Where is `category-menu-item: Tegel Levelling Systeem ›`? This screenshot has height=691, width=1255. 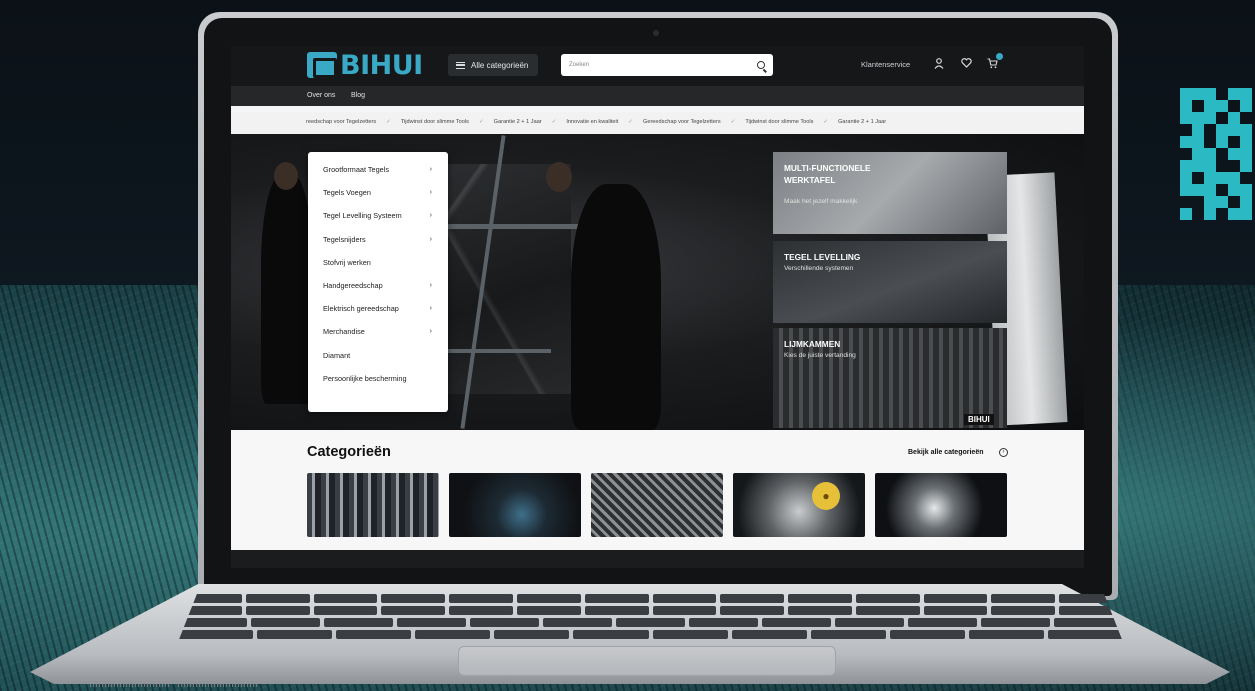 category-menu-item: Tegel Levelling Systeem › is located at coordinates (378, 215).